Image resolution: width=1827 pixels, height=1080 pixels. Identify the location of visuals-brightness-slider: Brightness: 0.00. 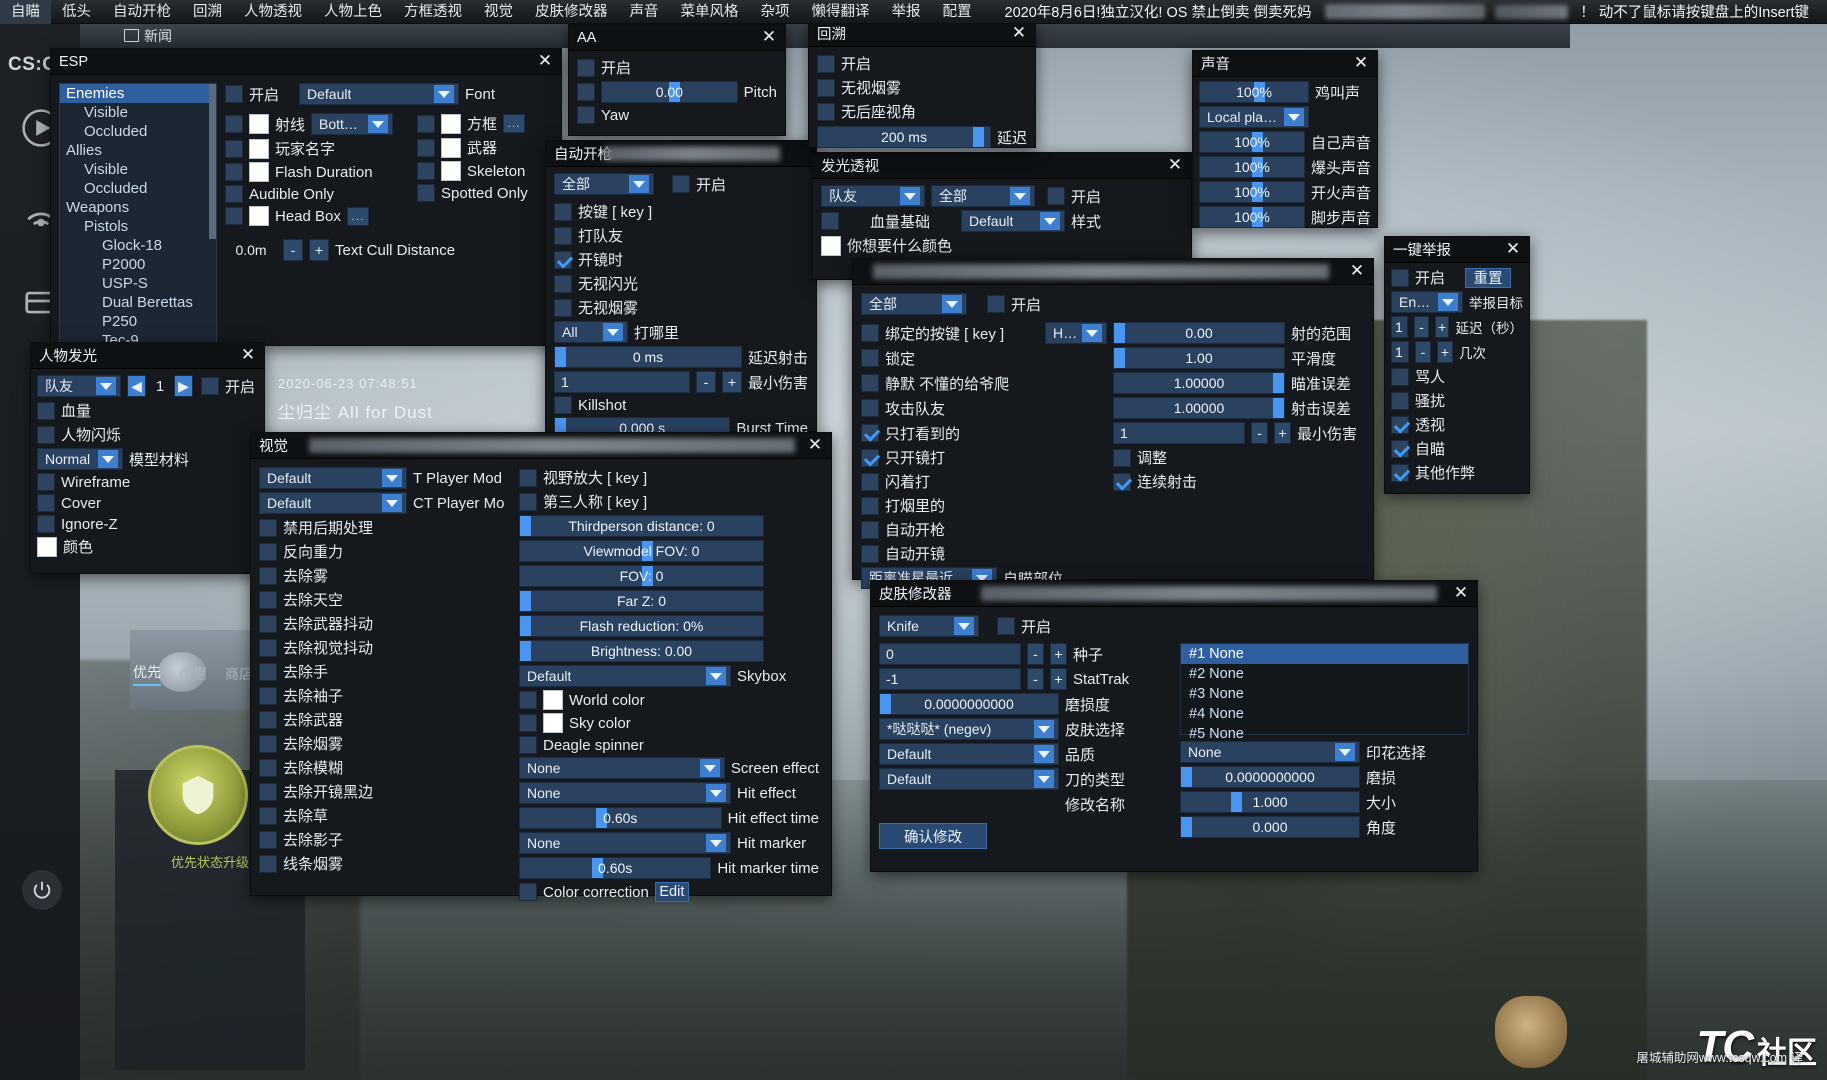
(641, 651).